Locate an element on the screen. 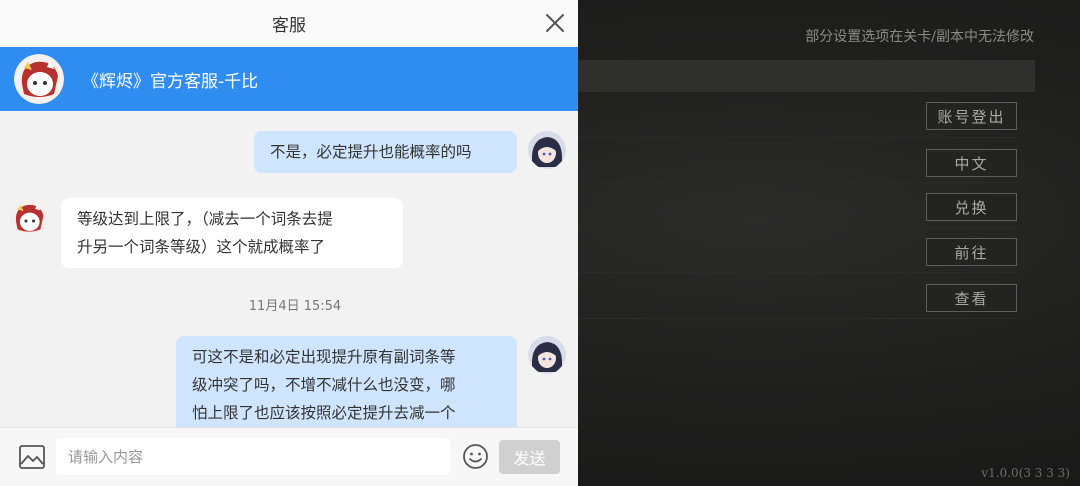 The width and height of the screenshot is (1080, 486). message-line: 升另一个词条等级）这个就成概率了 is located at coordinates (201, 247).